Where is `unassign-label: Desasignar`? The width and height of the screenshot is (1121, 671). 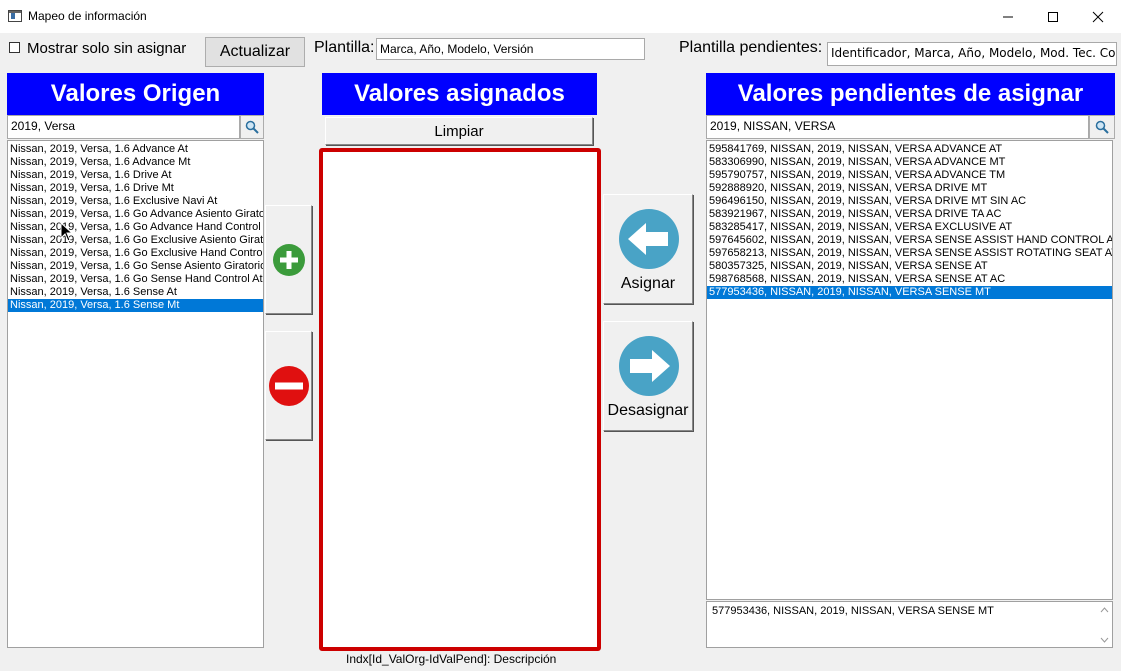
unassign-label: Desasignar is located at coordinates (648, 410).